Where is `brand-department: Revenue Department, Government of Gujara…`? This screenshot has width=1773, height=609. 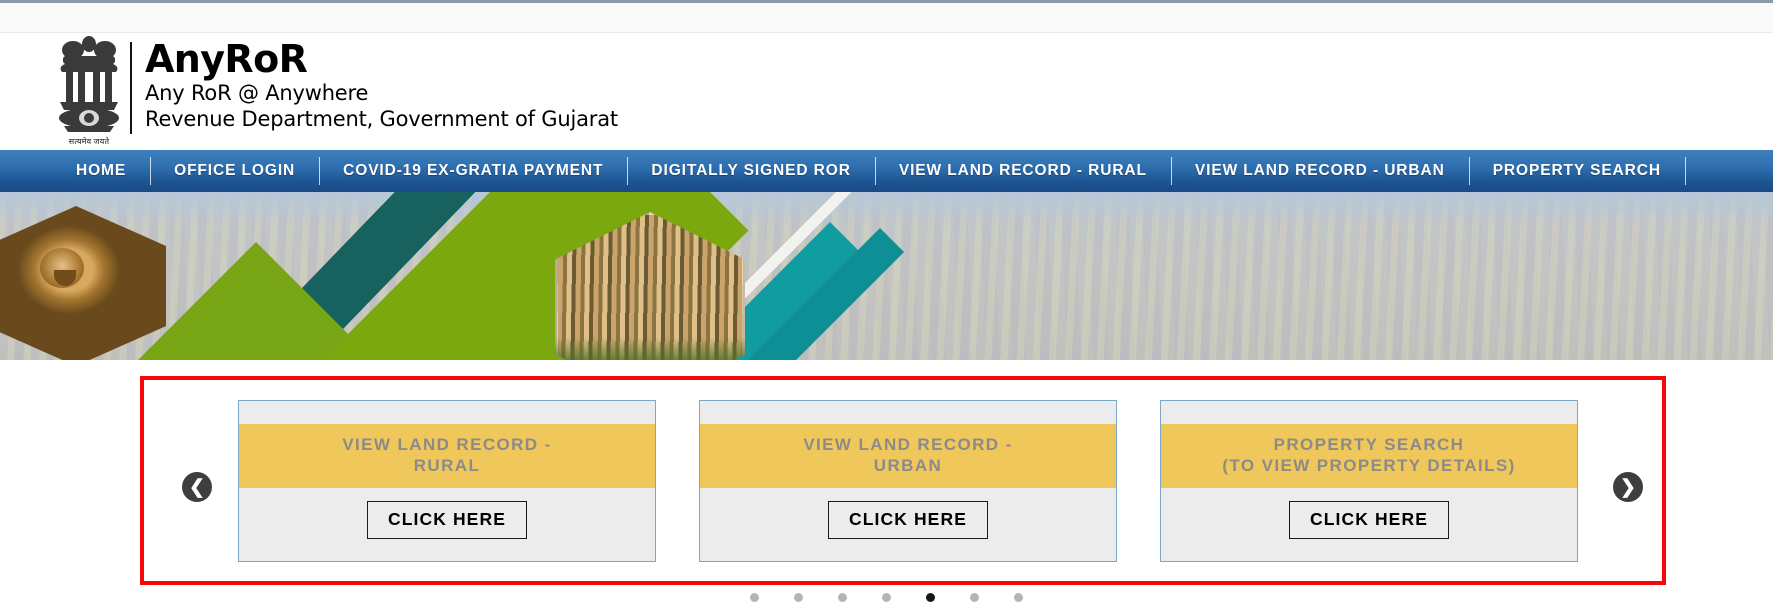
brand-department: Revenue Department, Government of Gujara… is located at coordinates (381, 119).